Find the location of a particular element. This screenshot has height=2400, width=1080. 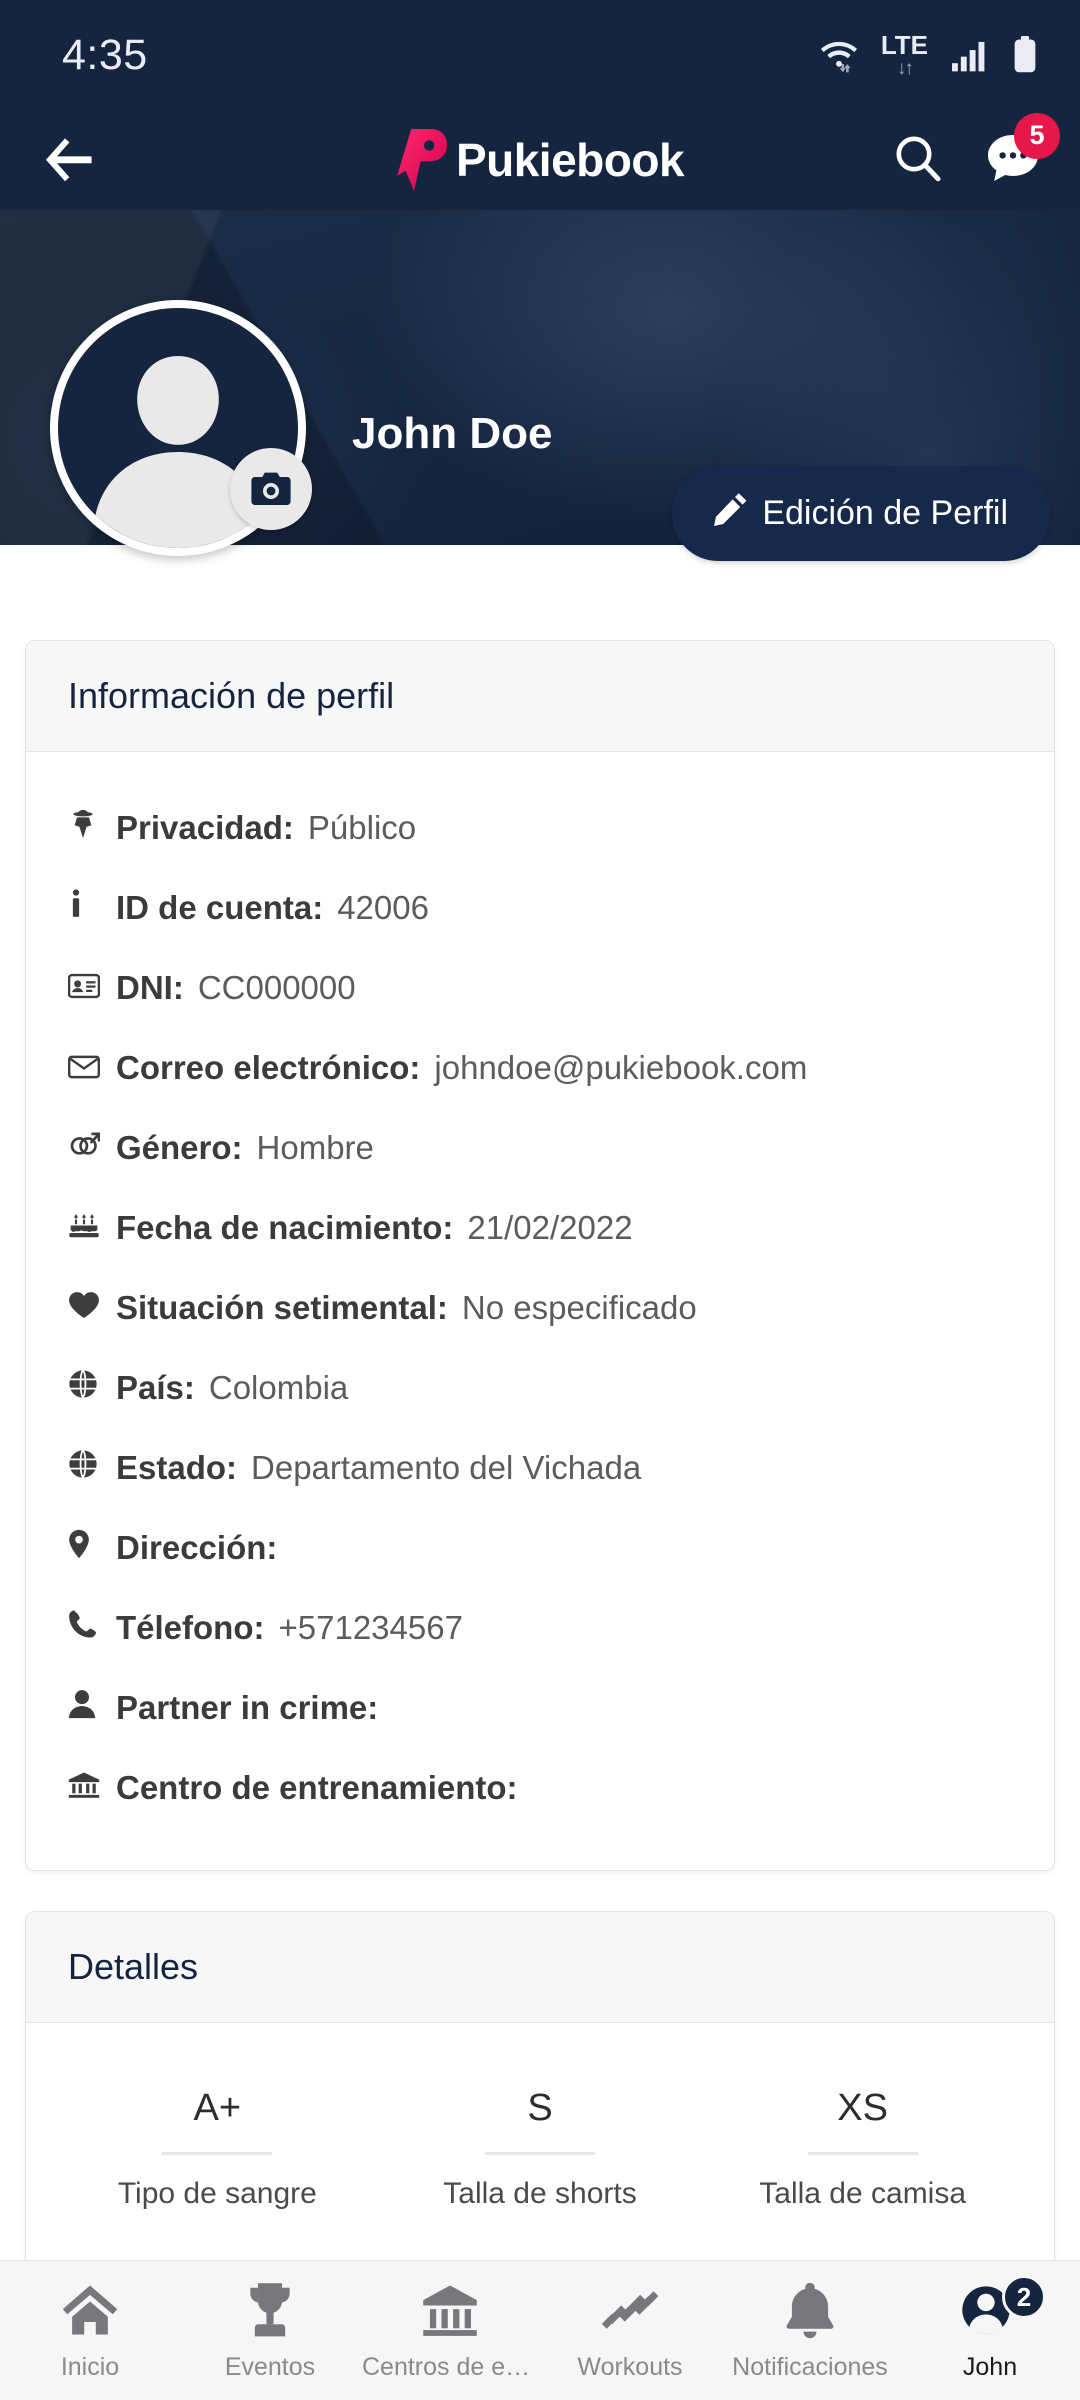

bottom-nav-badge: 2 is located at coordinates (1024, 2297).